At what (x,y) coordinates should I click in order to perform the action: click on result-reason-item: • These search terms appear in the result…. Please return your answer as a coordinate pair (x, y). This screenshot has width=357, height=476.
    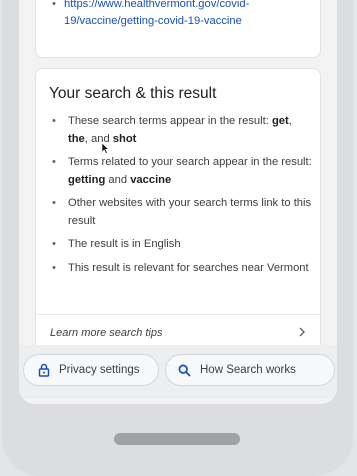
    Looking at the image, I should click on (181, 130).